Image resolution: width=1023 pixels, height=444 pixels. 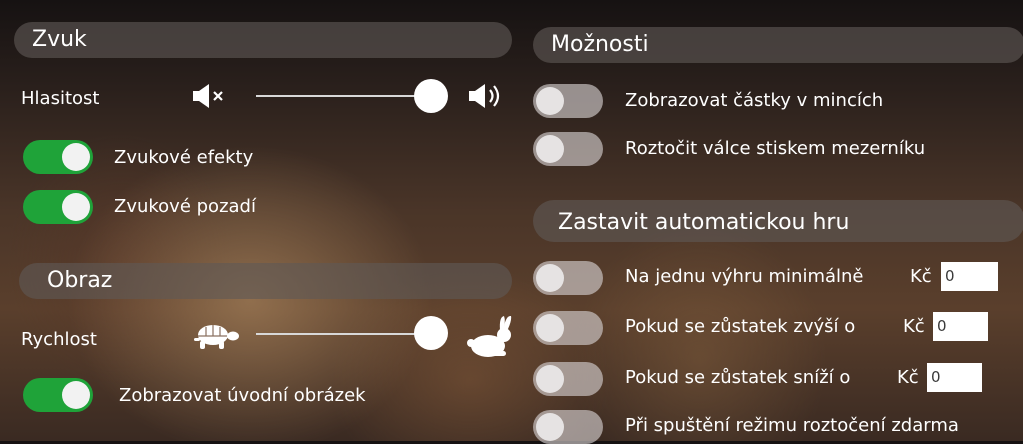 What do you see at coordinates (568, 149) in the screenshot?
I see `spacebar-spin-toggle` at bounding box center [568, 149].